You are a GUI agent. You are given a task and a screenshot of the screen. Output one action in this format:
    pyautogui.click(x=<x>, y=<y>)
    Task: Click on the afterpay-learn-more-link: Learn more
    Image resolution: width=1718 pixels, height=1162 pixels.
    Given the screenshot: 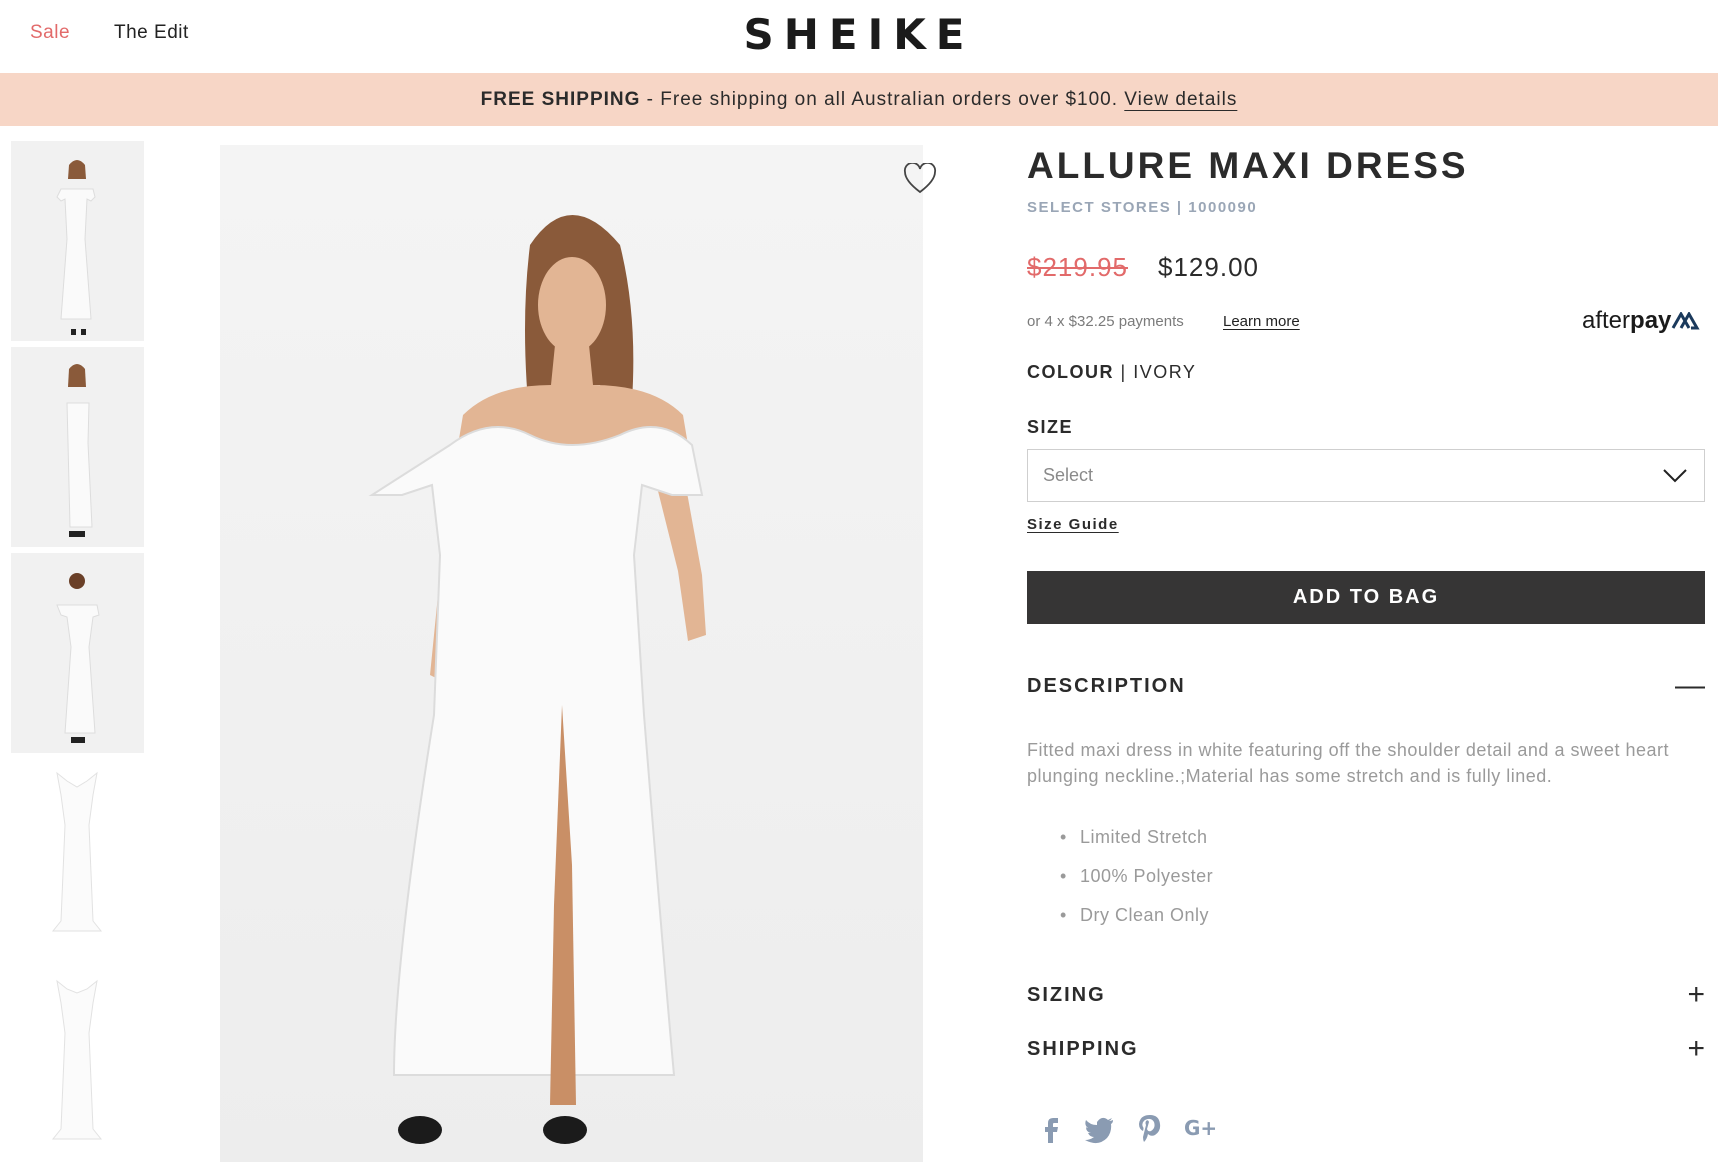 What is the action you would take?
    pyautogui.click(x=1261, y=321)
    